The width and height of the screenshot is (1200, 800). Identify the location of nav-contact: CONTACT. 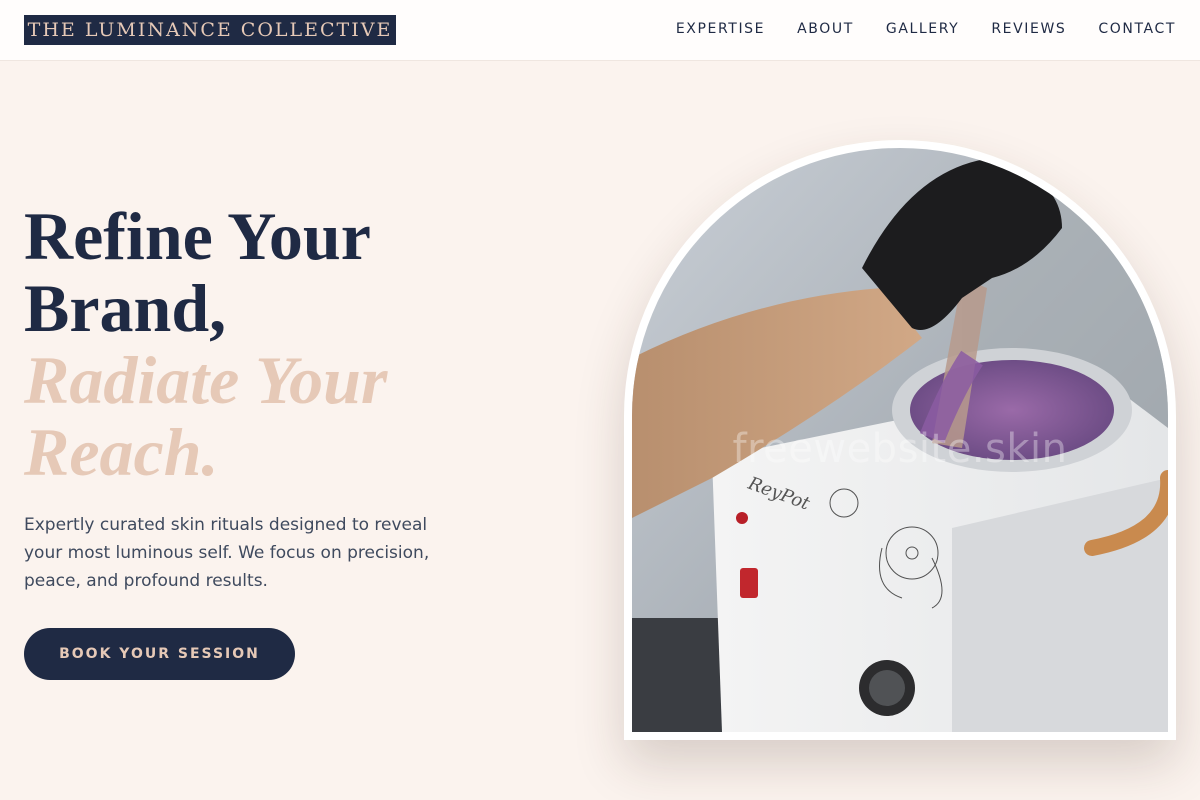
(1137, 29).